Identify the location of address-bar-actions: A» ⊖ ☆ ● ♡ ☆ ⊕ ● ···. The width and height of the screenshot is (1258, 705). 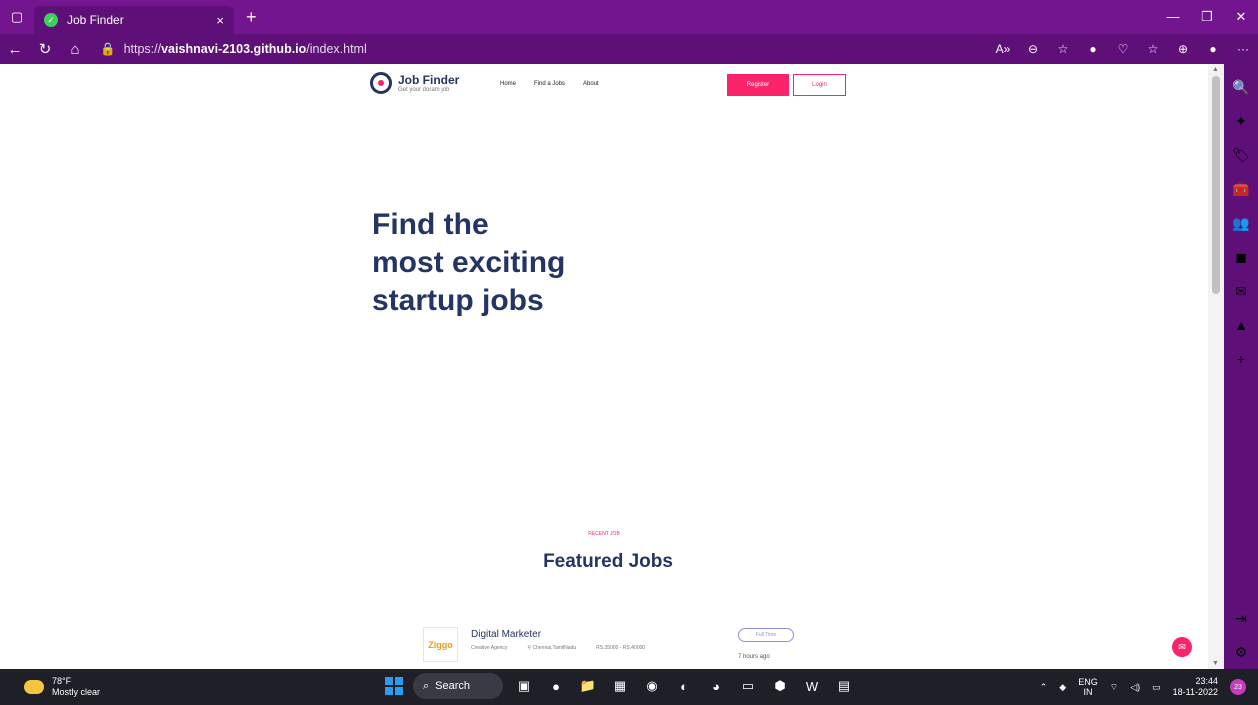
(1123, 49).